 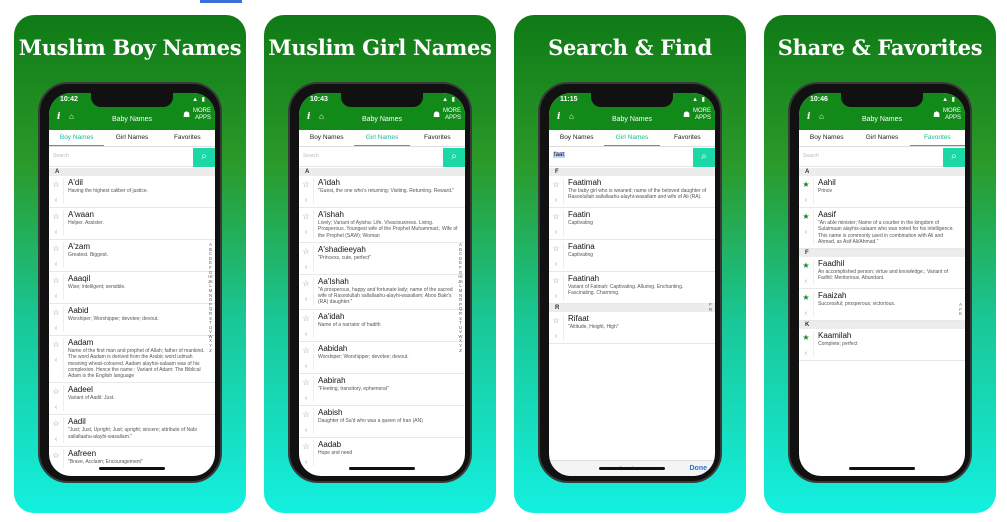 What do you see at coordinates (132, 457) in the screenshot?
I see `list-item: ☆‹Aafreen"Brave, Acclaim; Encouragement"` at bounding box center [132, 457].